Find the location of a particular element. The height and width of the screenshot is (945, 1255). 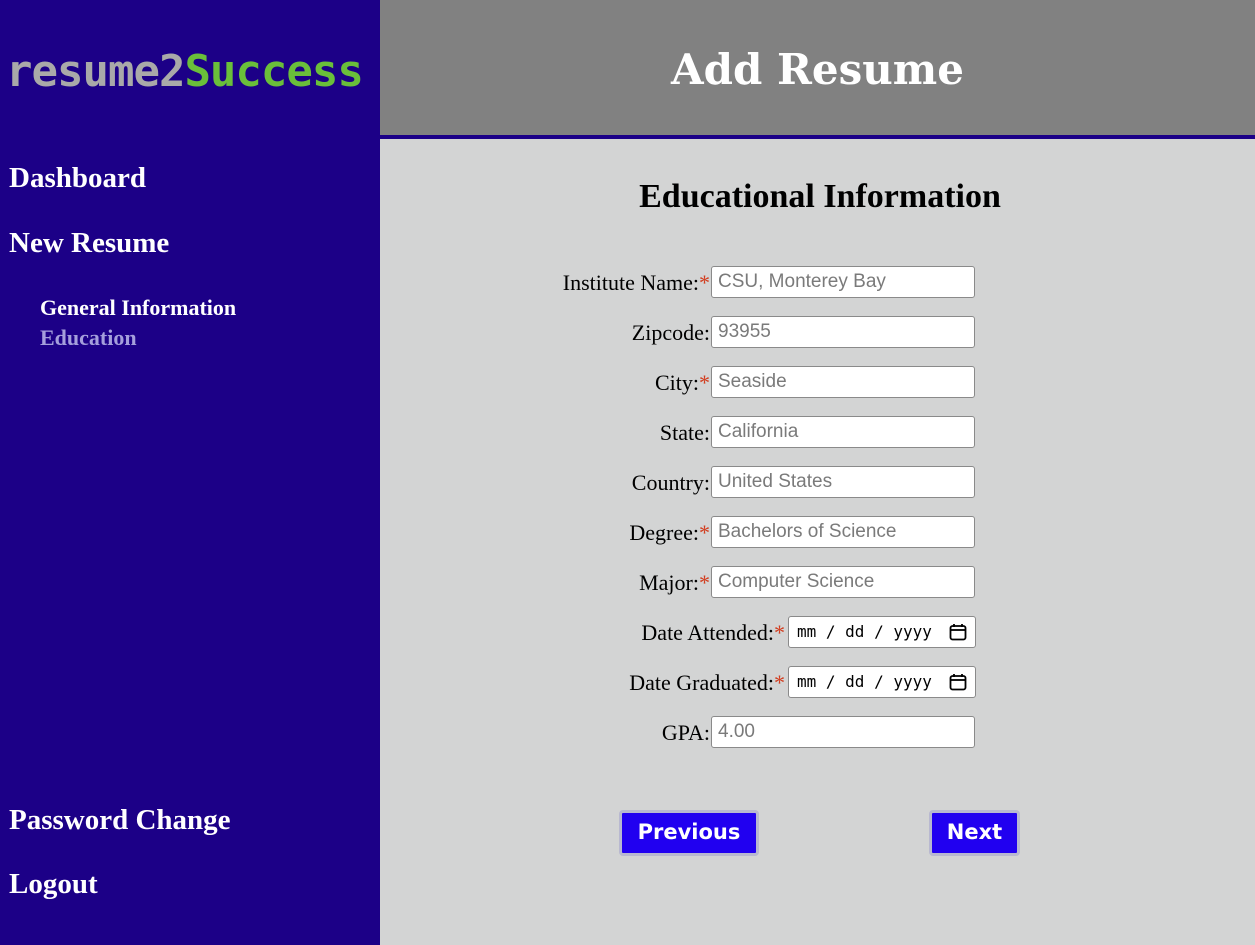

institute-name-input: CSU, Monterey Bay is located at coordinates (843, 282).